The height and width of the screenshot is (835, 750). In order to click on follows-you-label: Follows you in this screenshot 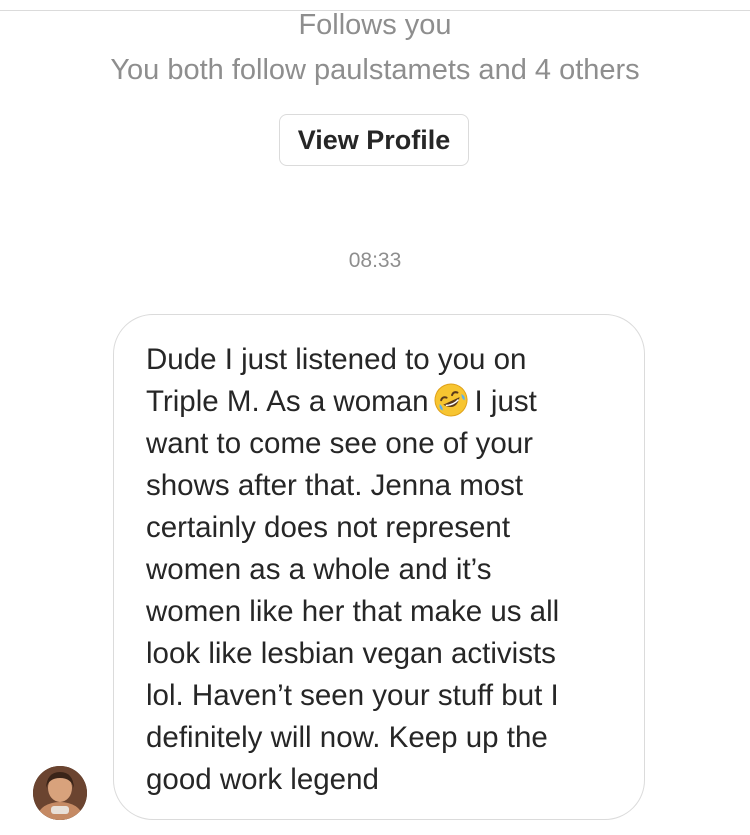, I will do `click(375, 25)`.